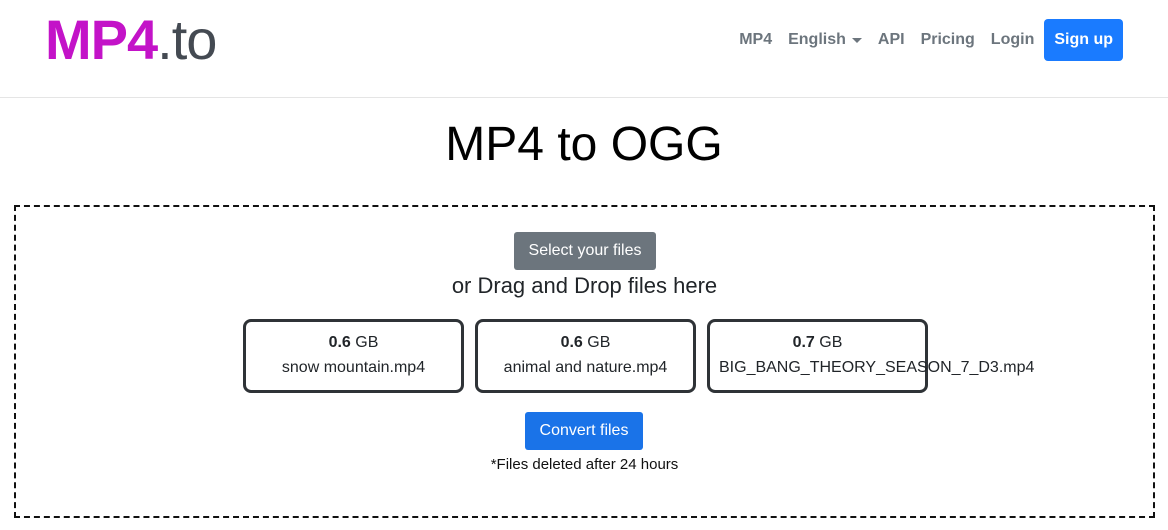  I want to click on convert-files-button: Convert files, so click(584, 431).